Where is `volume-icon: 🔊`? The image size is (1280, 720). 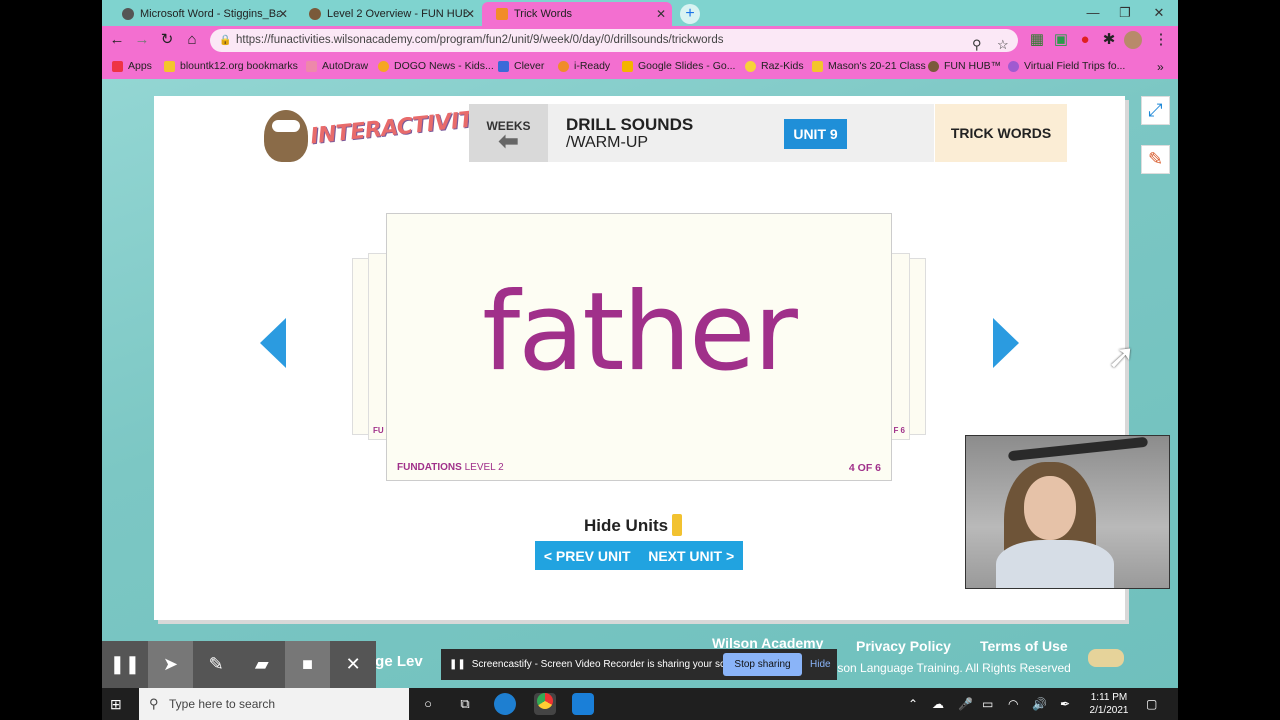
volume-icon: 🔊 is located at coordinates (1039, 704).